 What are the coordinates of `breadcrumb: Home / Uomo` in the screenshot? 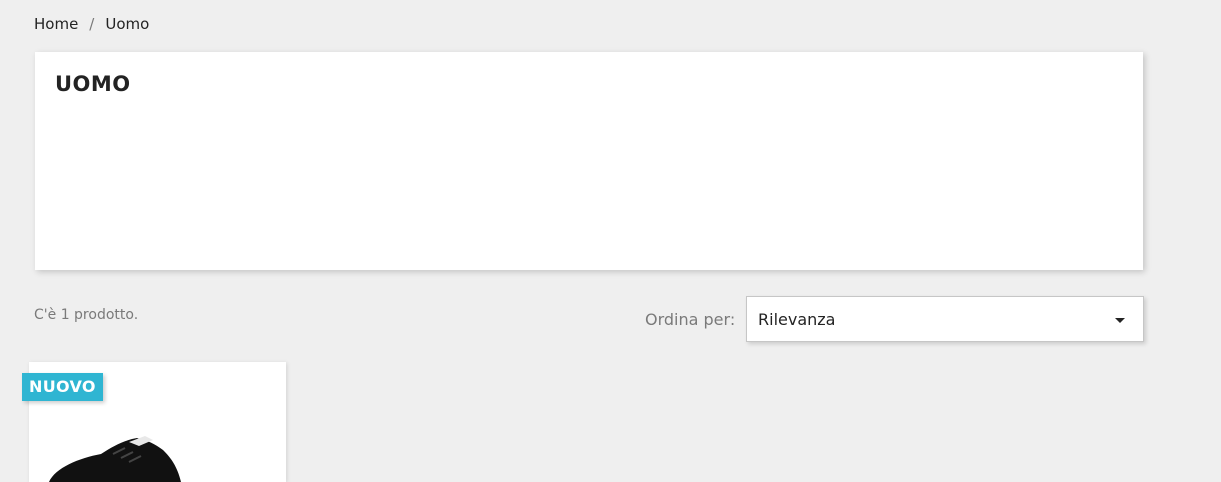 It's located at (91, 24).